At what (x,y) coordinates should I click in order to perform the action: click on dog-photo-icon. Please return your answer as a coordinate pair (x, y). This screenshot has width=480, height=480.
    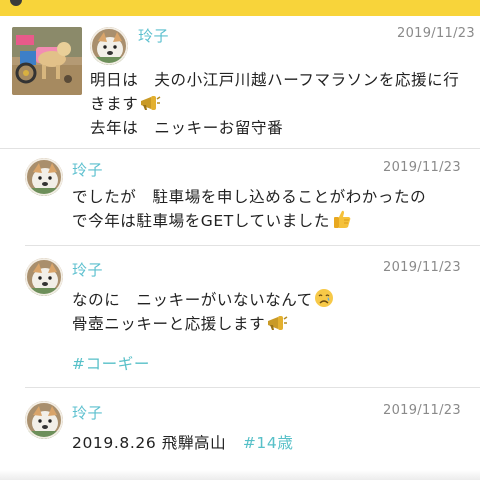
    Looking at the image, I should click on (47, 61).